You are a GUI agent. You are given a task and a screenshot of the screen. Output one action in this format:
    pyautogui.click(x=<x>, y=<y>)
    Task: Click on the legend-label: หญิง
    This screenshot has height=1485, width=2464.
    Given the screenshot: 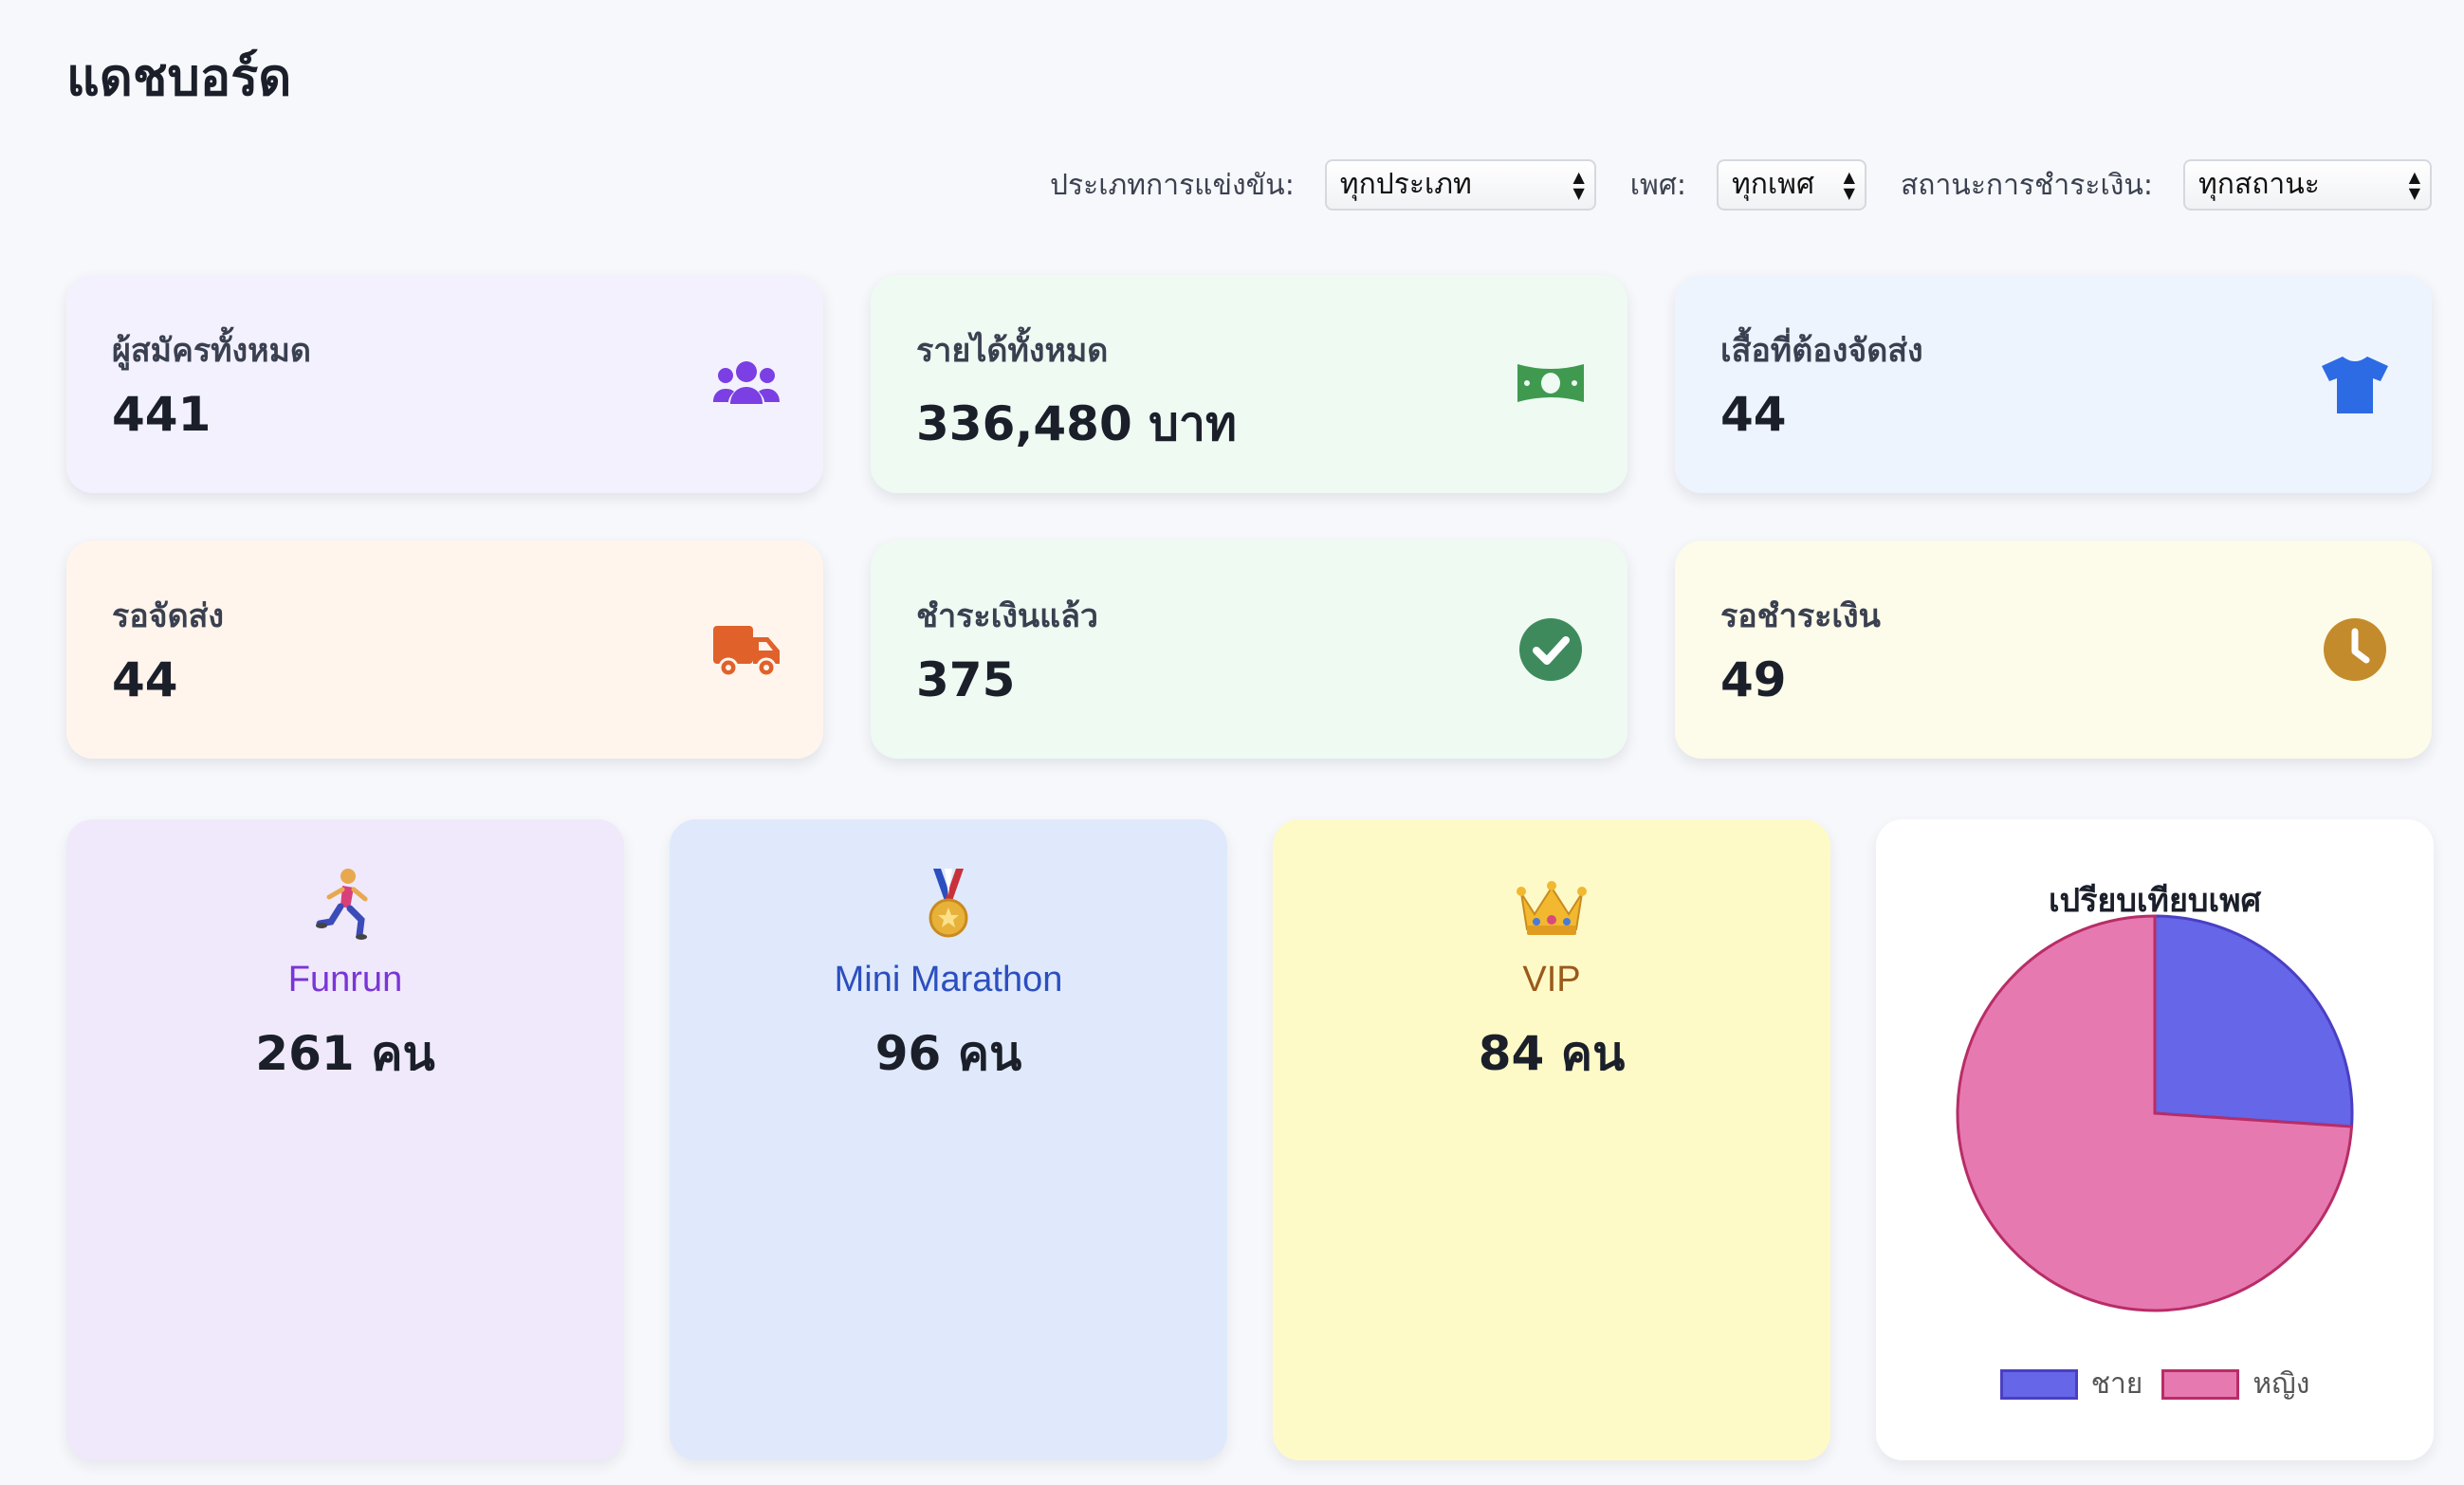 What is the action you would take?
    pyautogui.click(x=2281, y=1384)
    